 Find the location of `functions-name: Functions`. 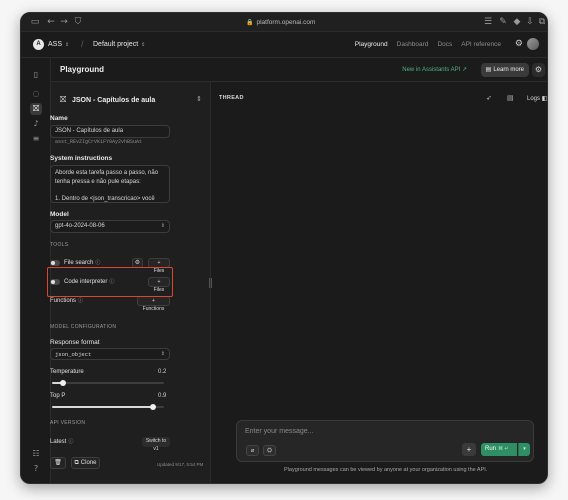

functions-name: Functions is located at coordinates (63, 301).